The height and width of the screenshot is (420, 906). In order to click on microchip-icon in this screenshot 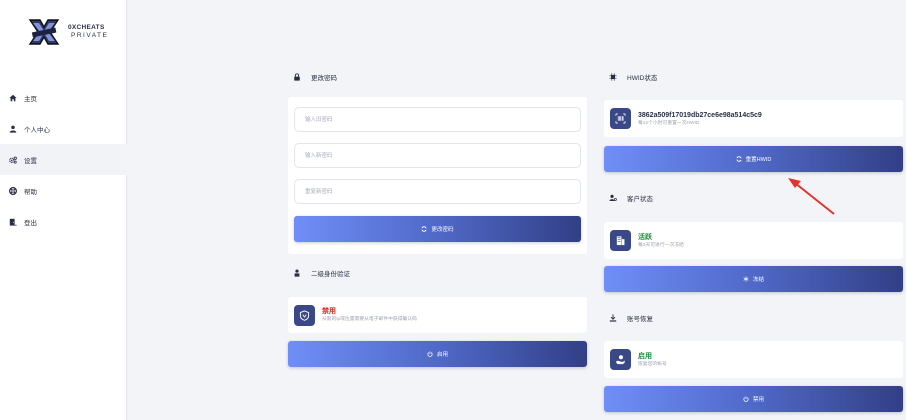, I will do `click(613, 77)`.